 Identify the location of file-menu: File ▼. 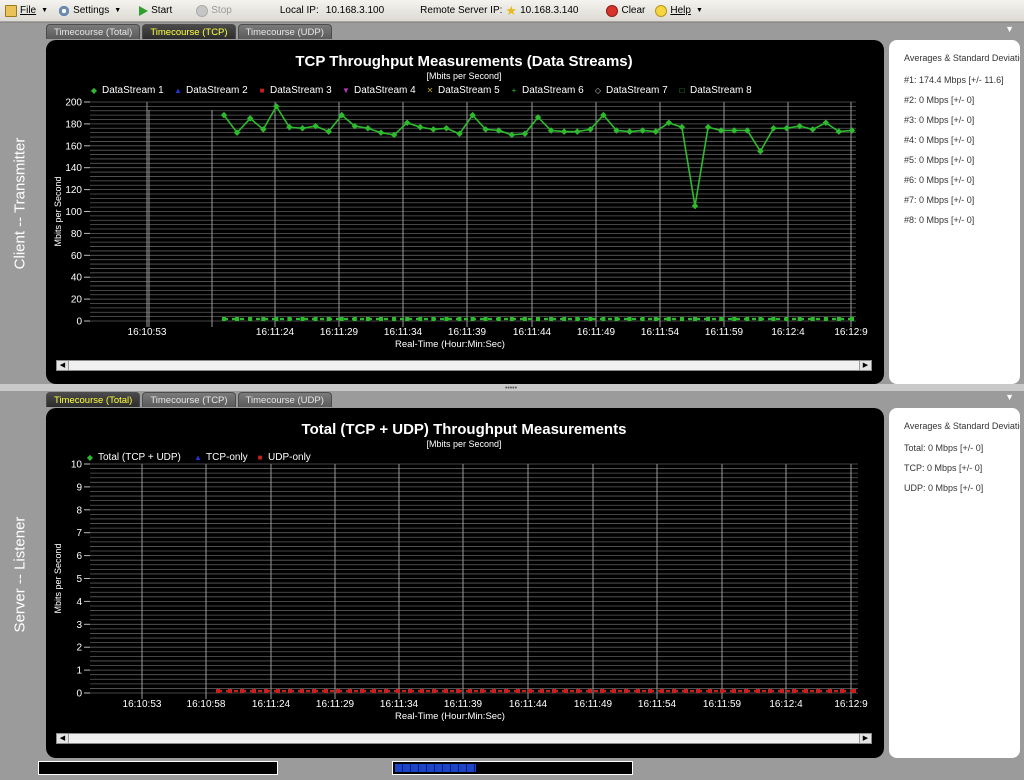
(26, 11).